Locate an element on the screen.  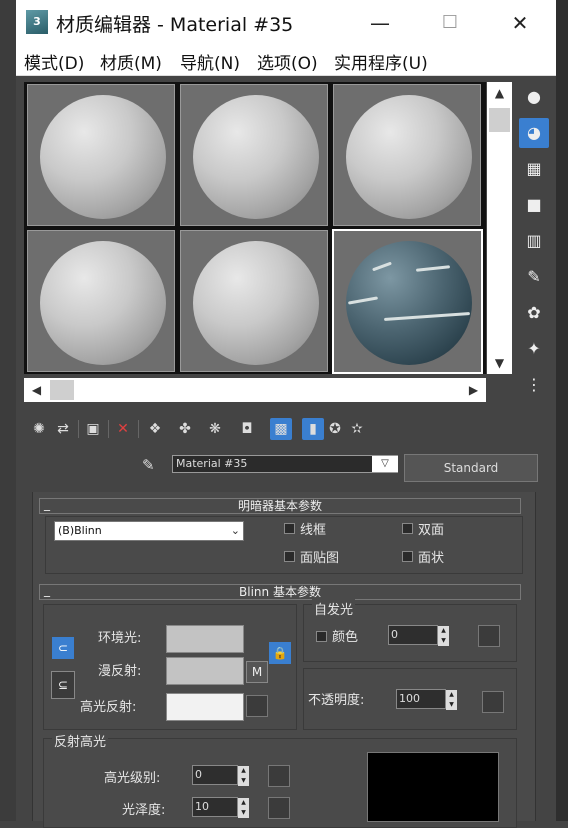
side-toolbar: ● ◕ ▦ ■ ▥ ✎ ✿ ✦ ⋮ is located at coordinates (534, 242).